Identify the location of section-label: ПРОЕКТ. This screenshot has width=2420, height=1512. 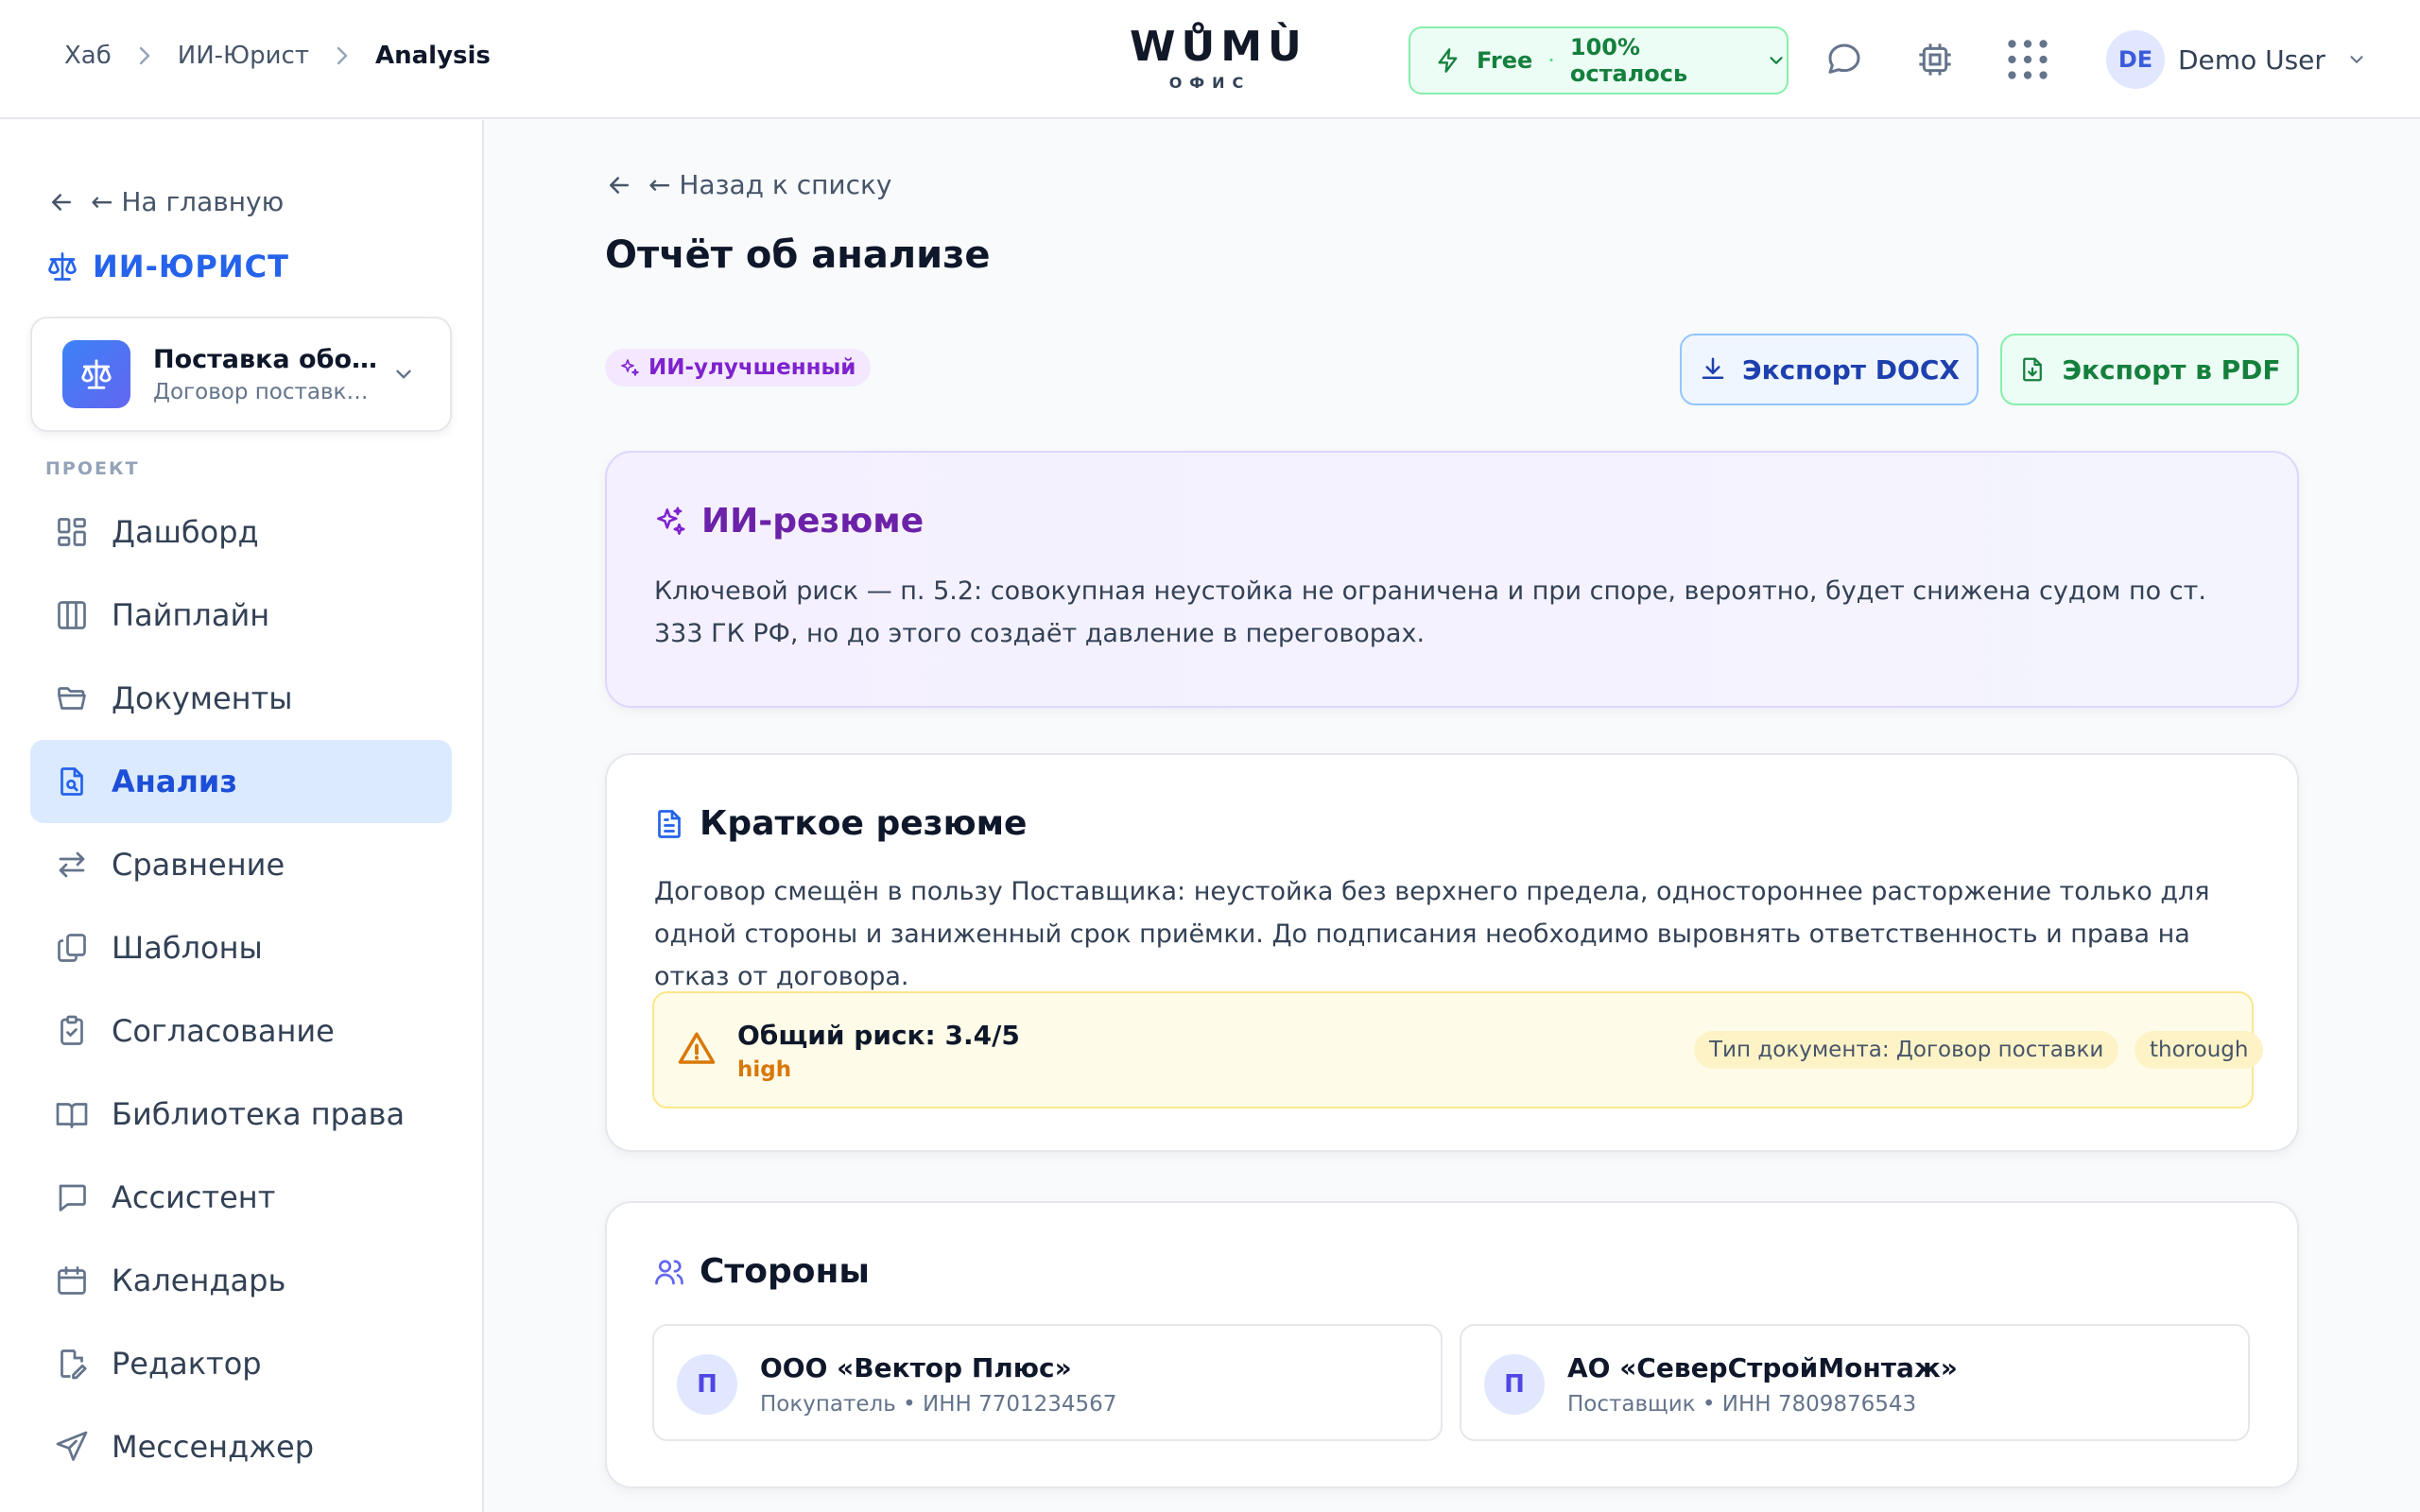
(92, 468).